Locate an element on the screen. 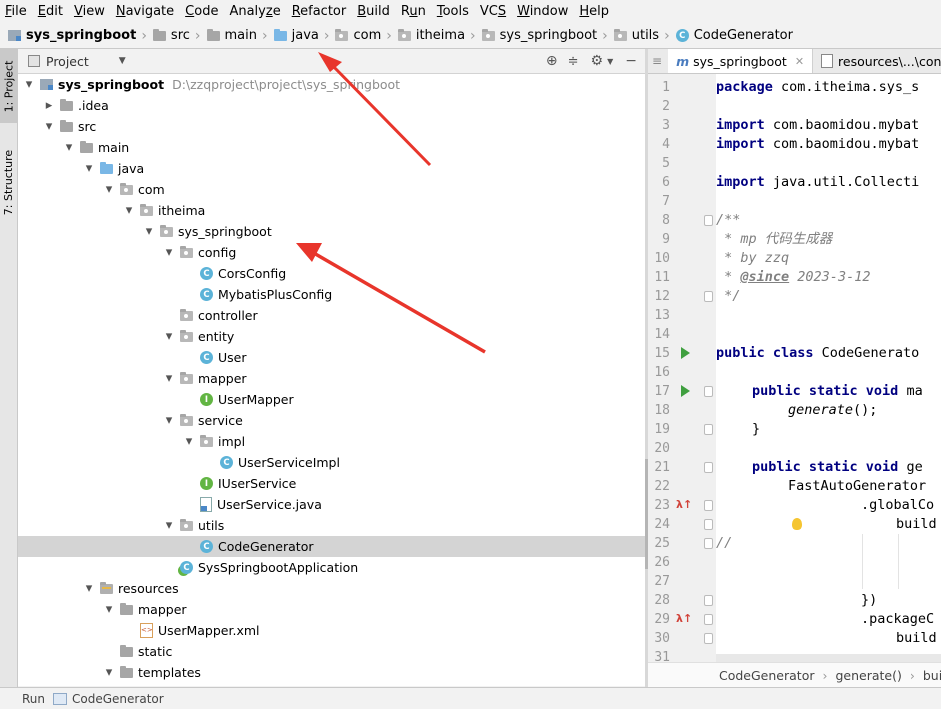 The width and height of the screenshot is (941, 709). tree-row: C User is located at coordinates (331, 357).